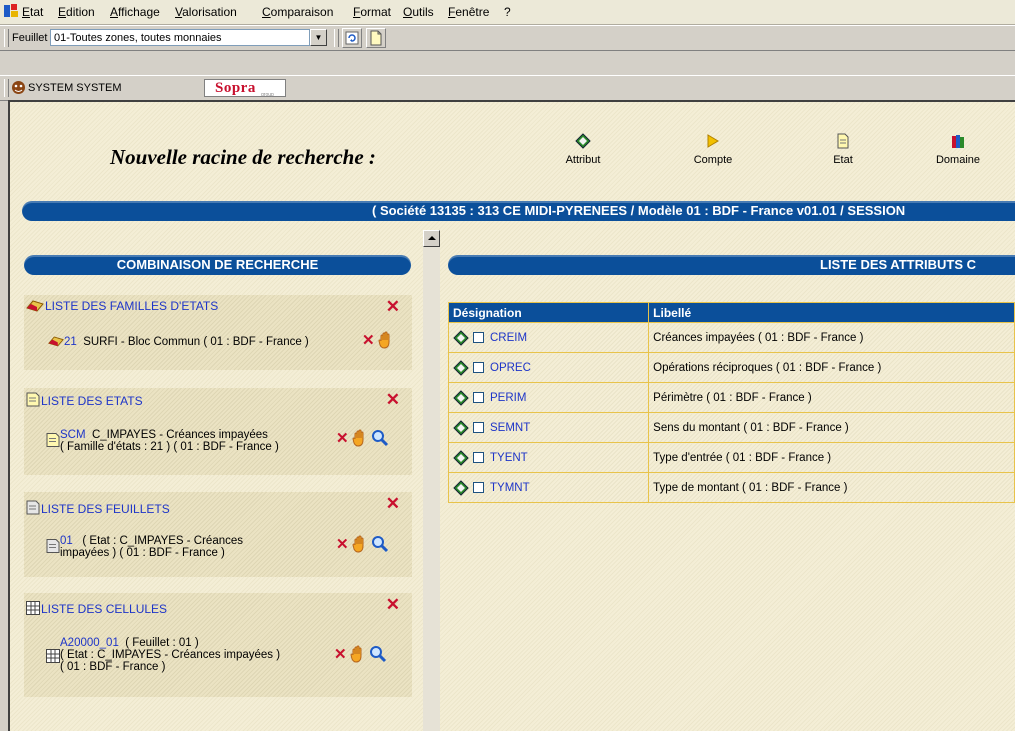 This screenshot has height=731, width=1015. Describe the element at coordinates (84, 400) in the screenshot. I see `etats-title: LISTE DES ETATS` at that location.